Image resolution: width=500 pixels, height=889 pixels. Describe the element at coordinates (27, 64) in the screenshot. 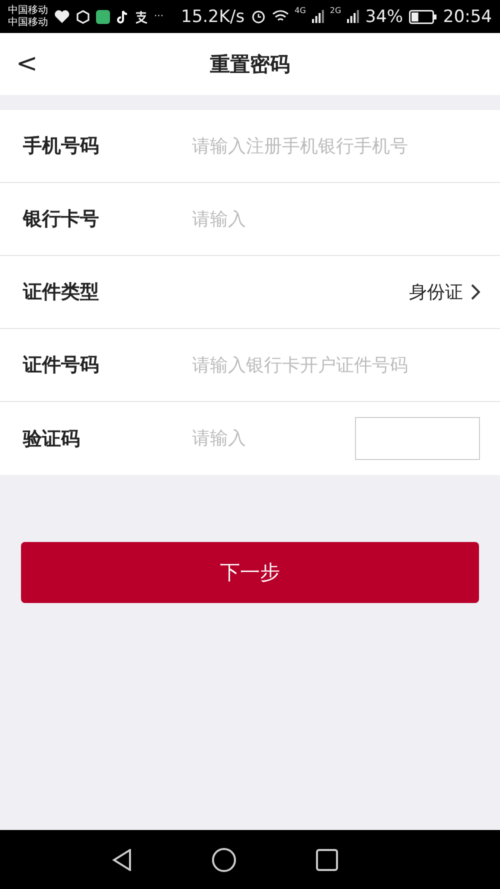

I see `back-button: <` at that location.